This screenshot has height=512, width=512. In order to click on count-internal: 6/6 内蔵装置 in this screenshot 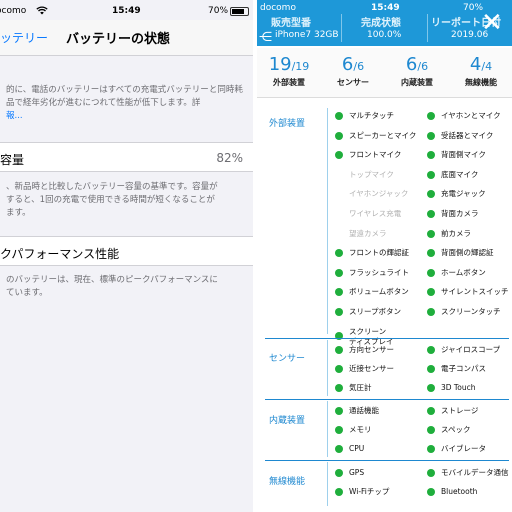, I will do `click(417, 70)`.